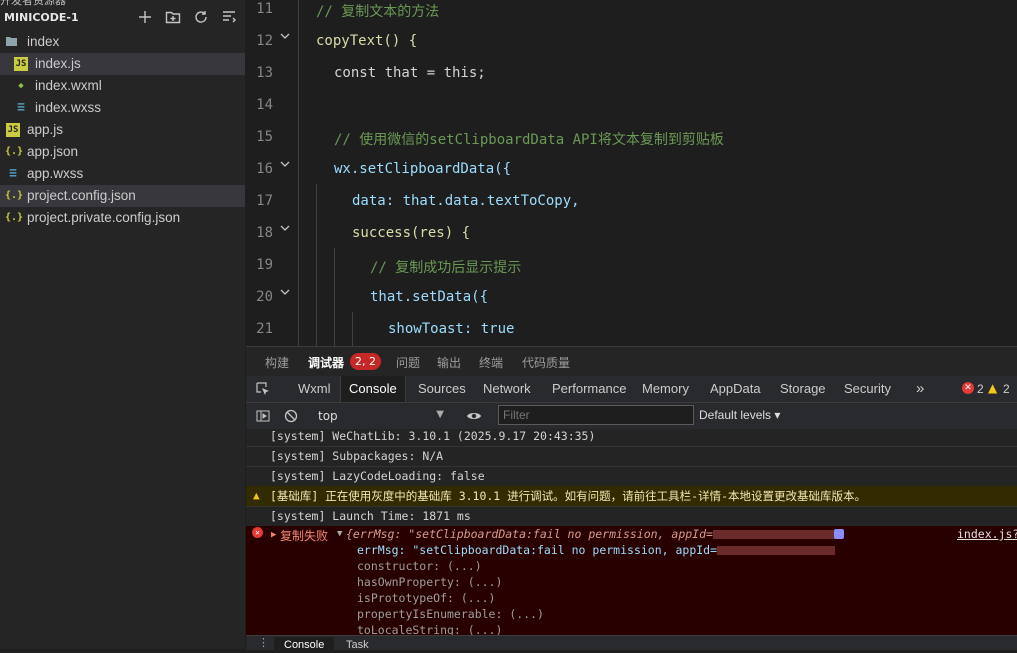 The height and width of the screenshot is (653, 1017). What do you see at coordinates (122, 152) in the screenshot?
I see `tree-item-app-json: {.} app.json` at bounding box center [122, 152].